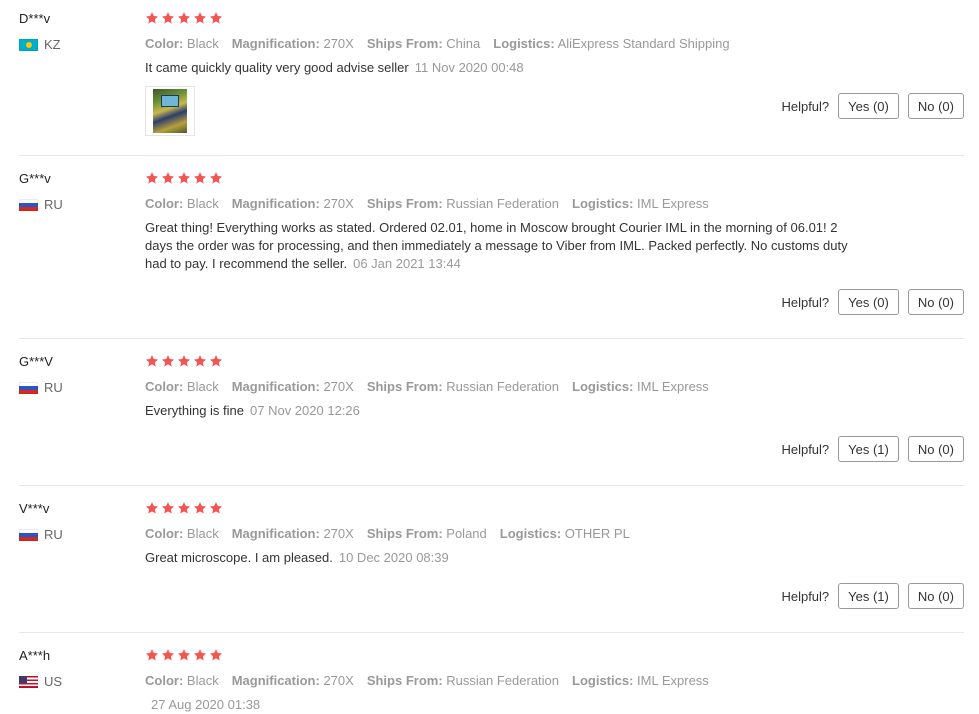  I want to click on reviewer-name: G***V, so click(36, 361).